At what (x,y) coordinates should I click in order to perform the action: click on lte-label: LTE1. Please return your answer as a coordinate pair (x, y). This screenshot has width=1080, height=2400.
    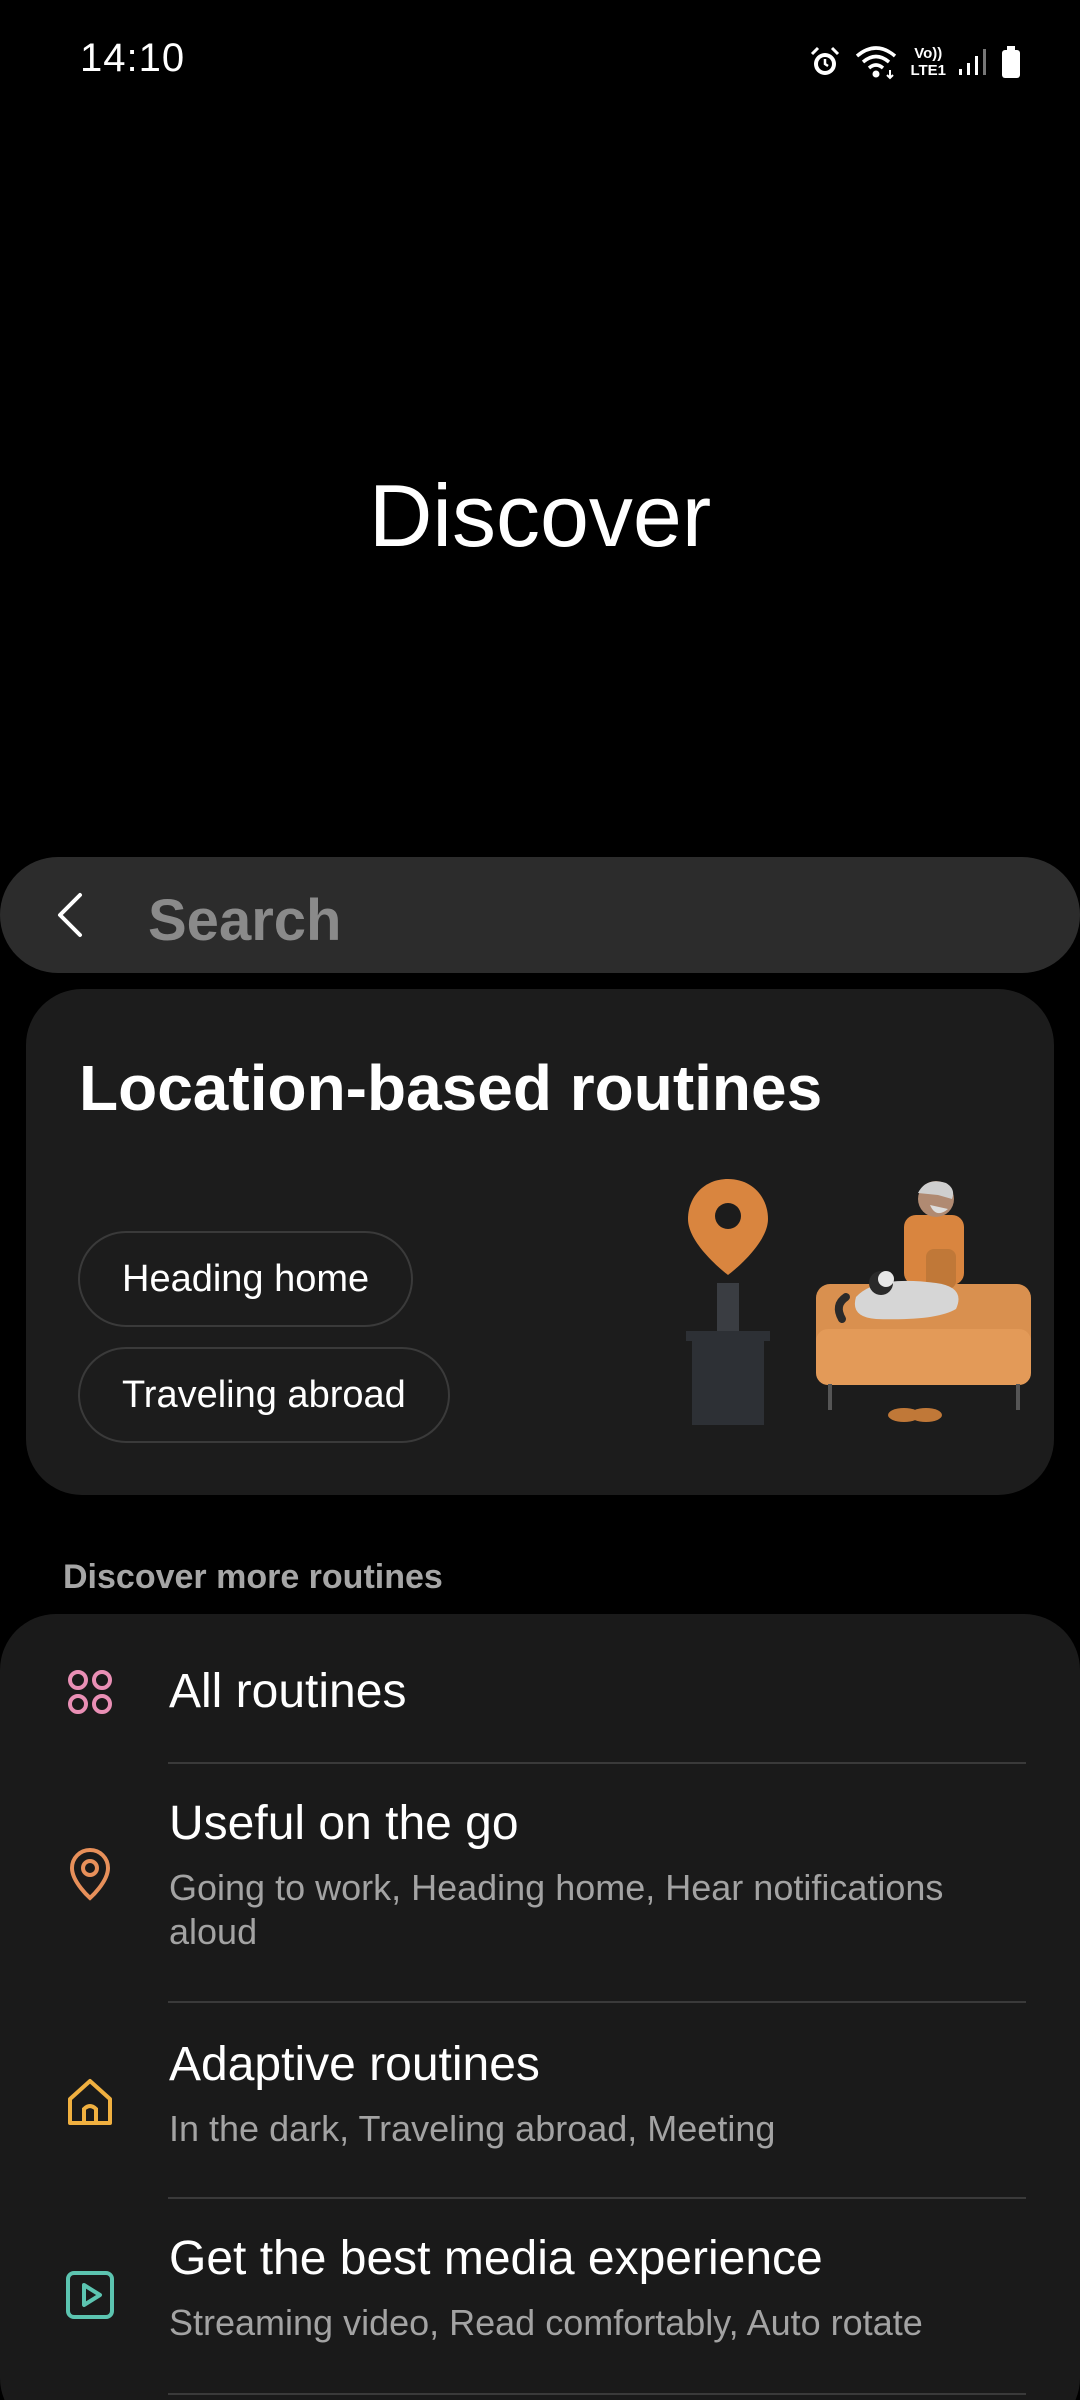
    Looking at the image, I should click on (928, 70).